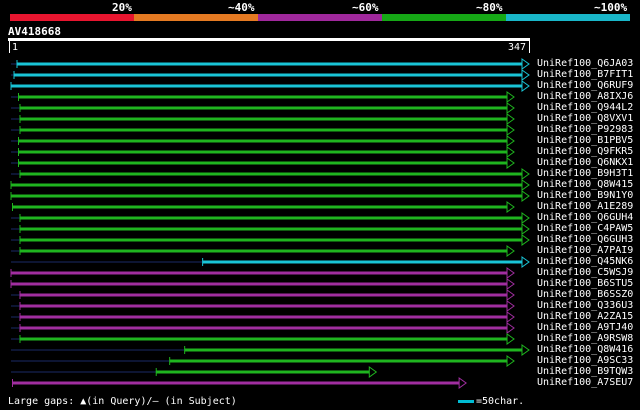 The image size is (640, 410). I want to click on hit-label: UniRef100_Q9FKR5, so click(585, 151).